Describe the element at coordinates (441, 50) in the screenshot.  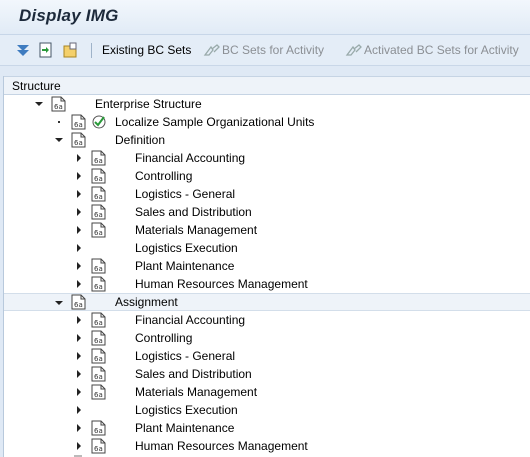
I see `activated-bc-sets-label: Activated BC Sets for Activity` at that location.